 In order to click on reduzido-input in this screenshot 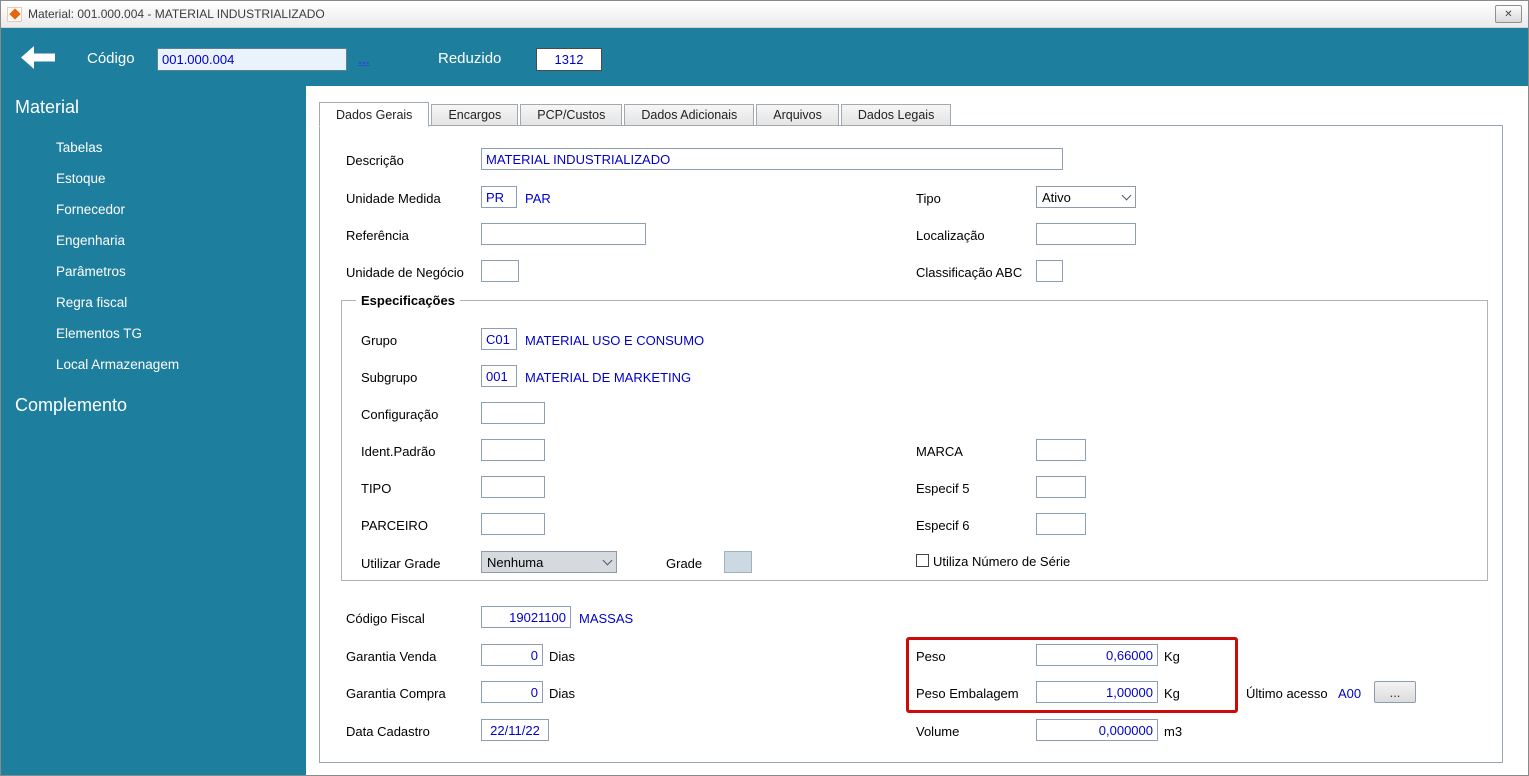, I will do `click(569, 59)`.